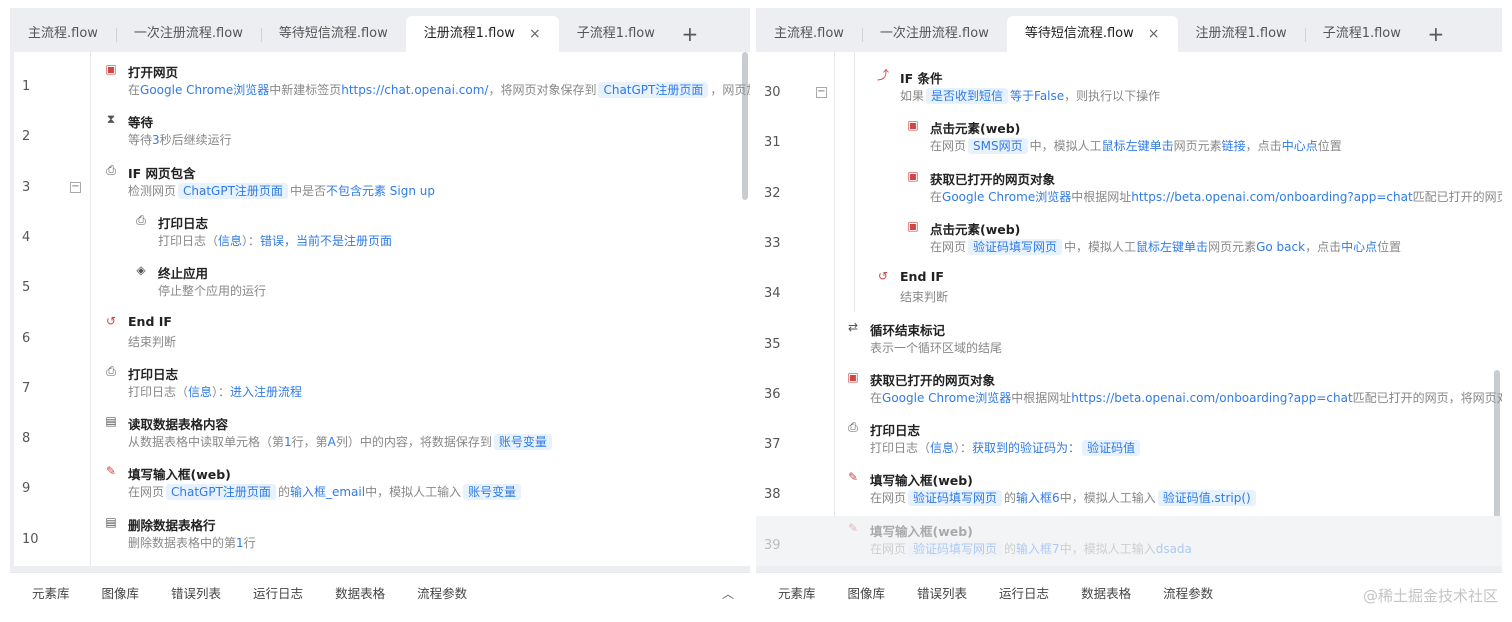  I want to click on step-title: IF 网页包含, so click(162, 173).